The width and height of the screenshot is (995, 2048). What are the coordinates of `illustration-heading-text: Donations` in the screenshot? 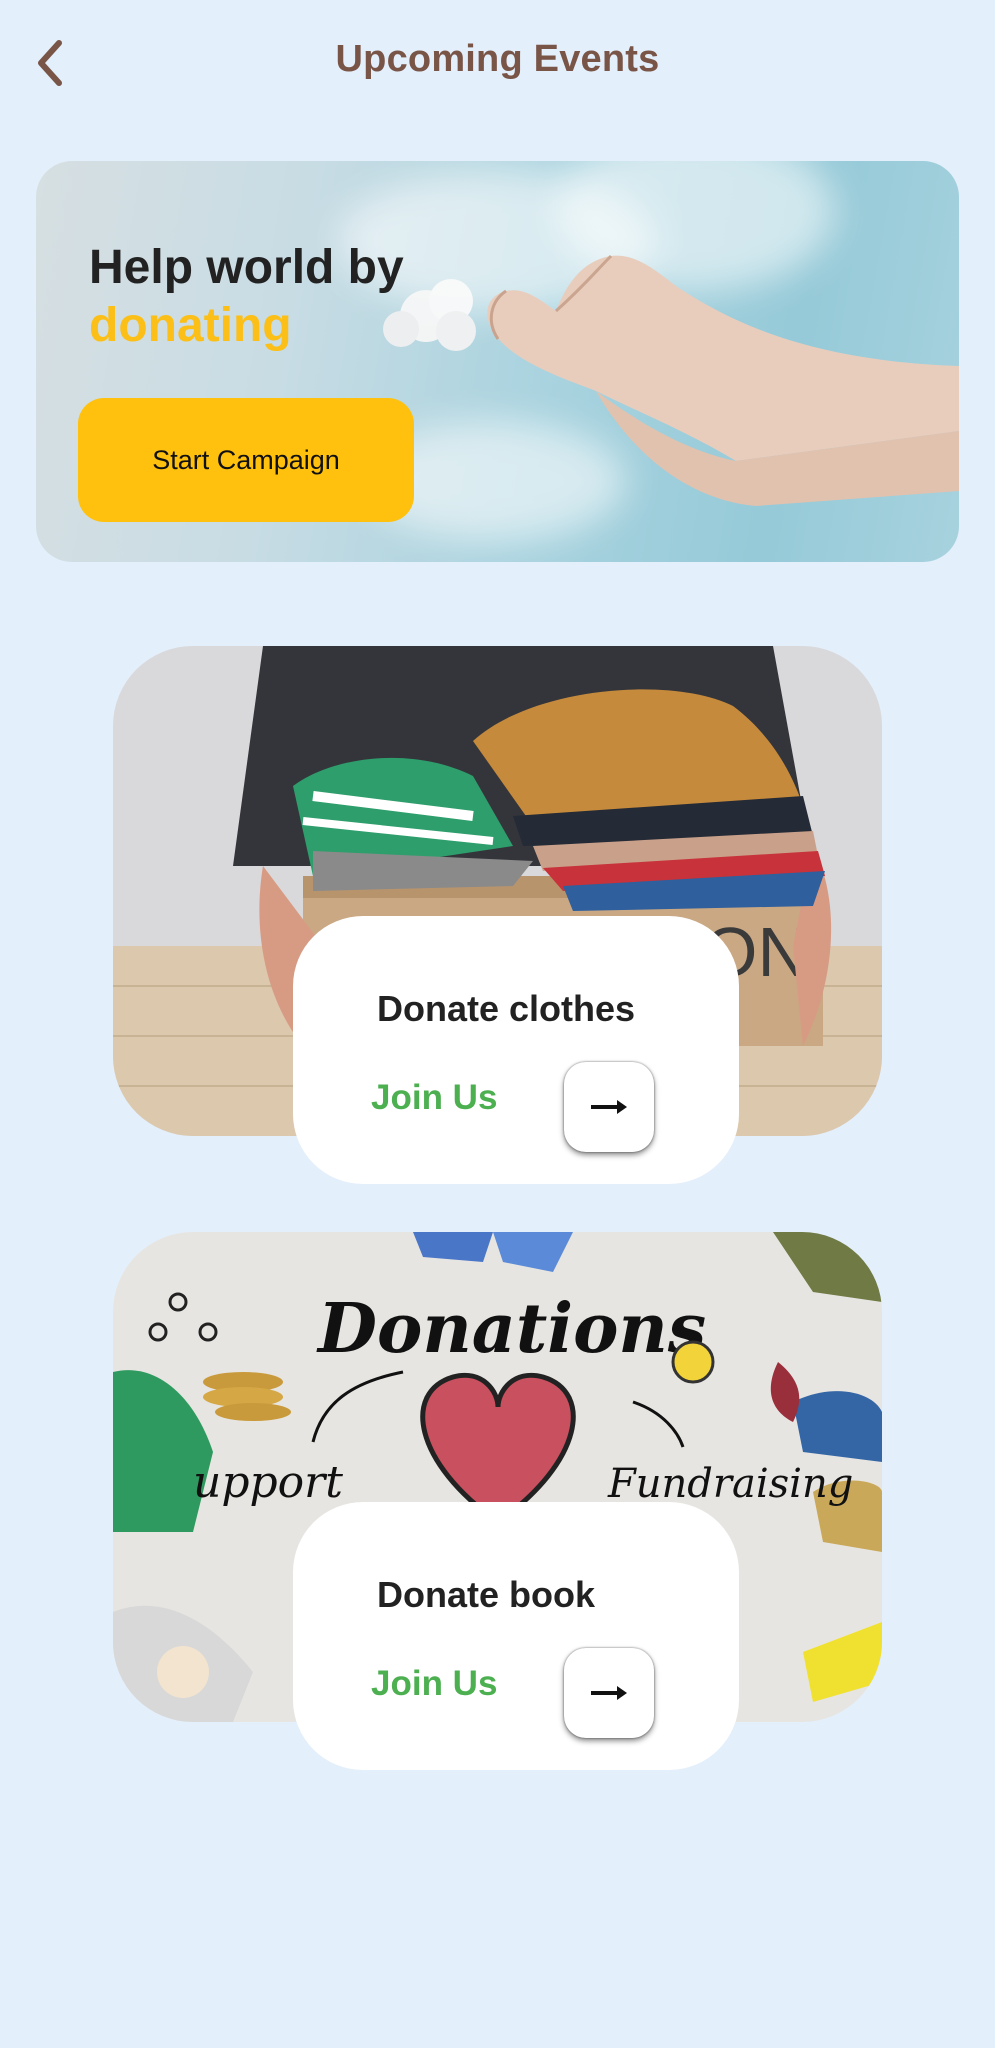 It's located at (511, 1329).